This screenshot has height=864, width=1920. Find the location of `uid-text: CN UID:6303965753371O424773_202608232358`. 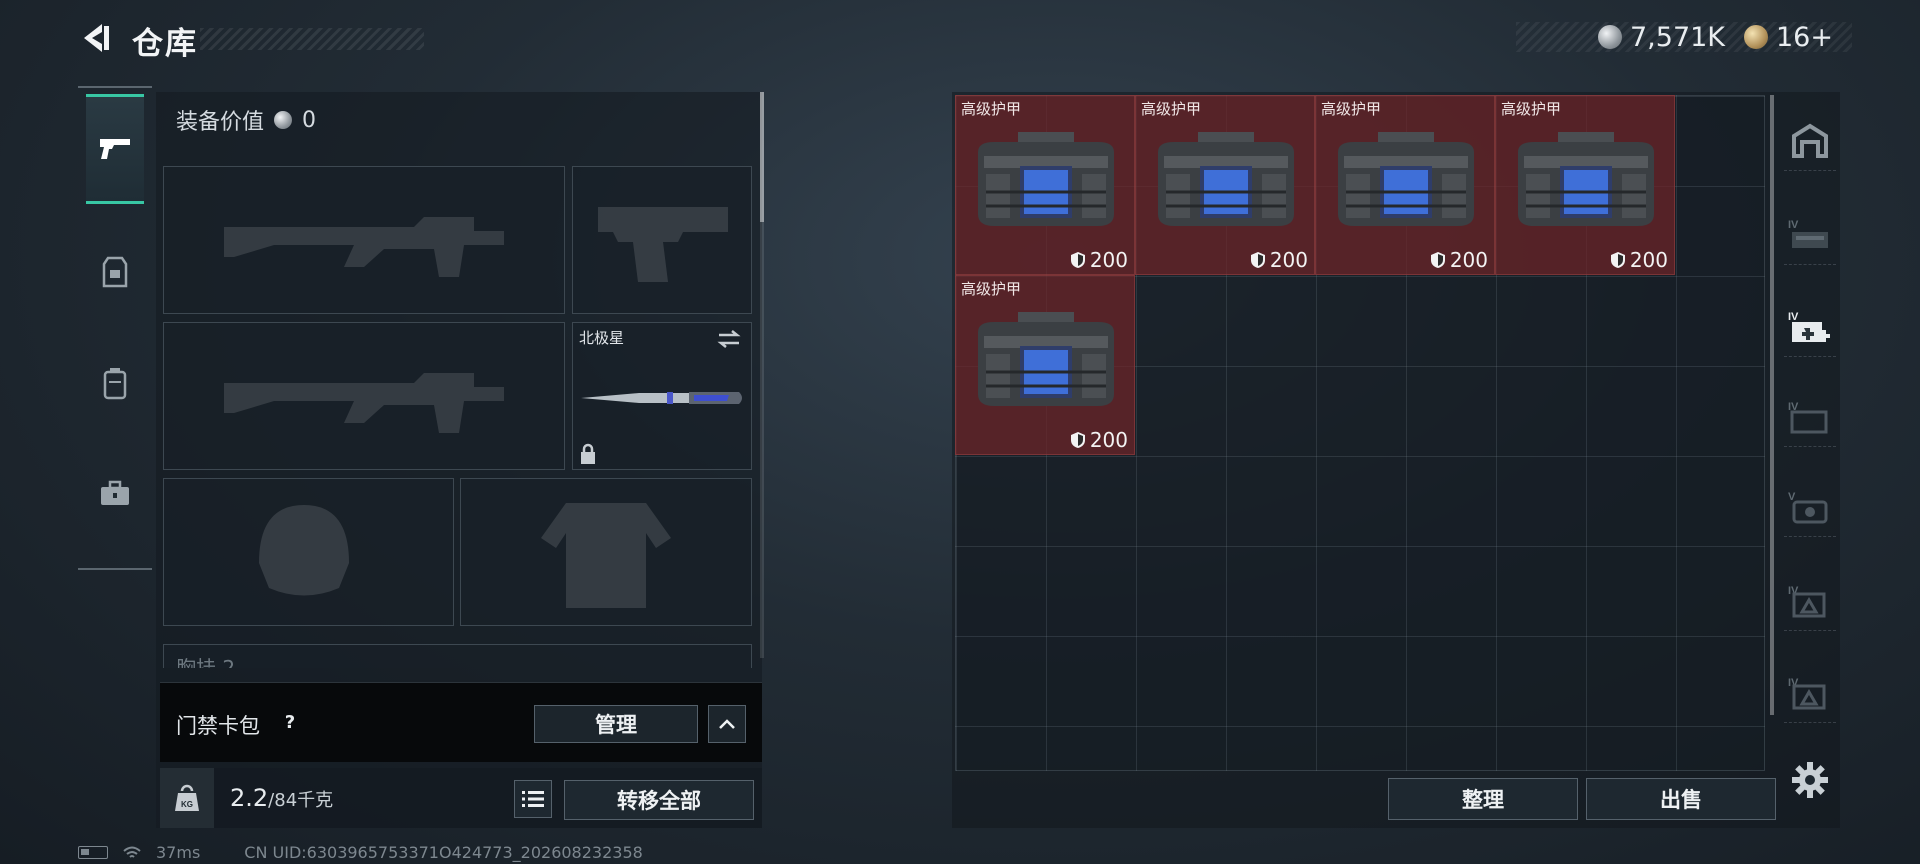

uid-text: CN UID:6303965753371O424773_202608232358 is located at coordinates (443, 852).